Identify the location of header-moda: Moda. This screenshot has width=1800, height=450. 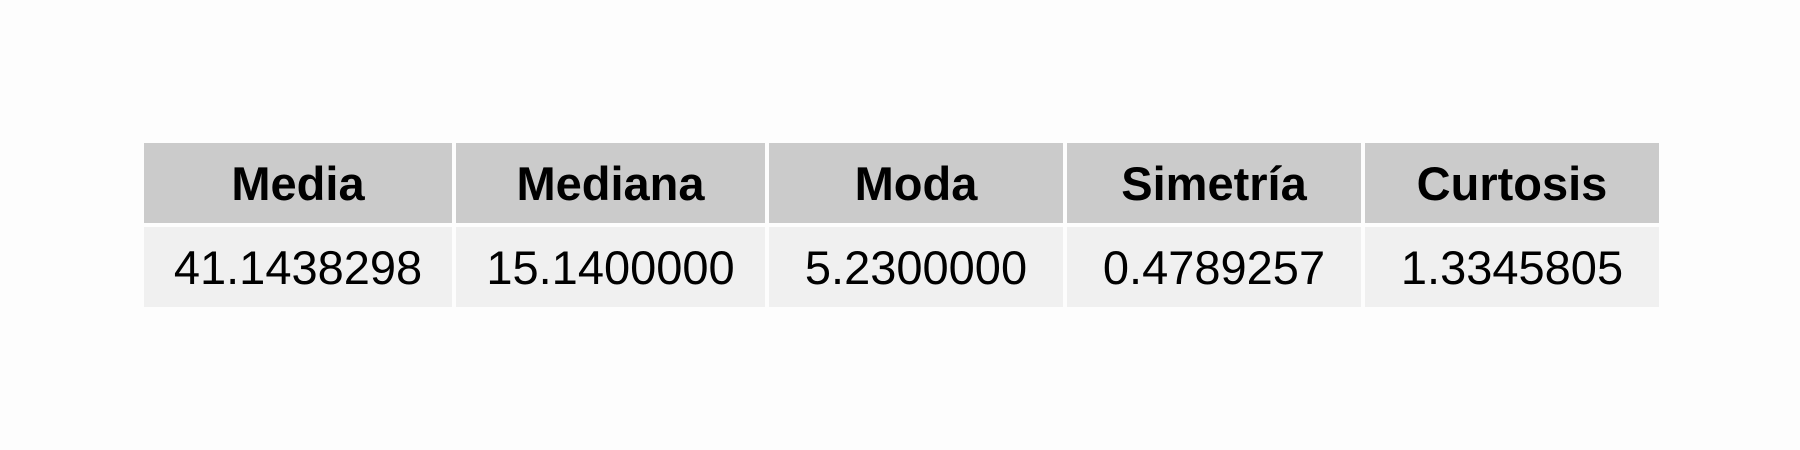
(916, 183).